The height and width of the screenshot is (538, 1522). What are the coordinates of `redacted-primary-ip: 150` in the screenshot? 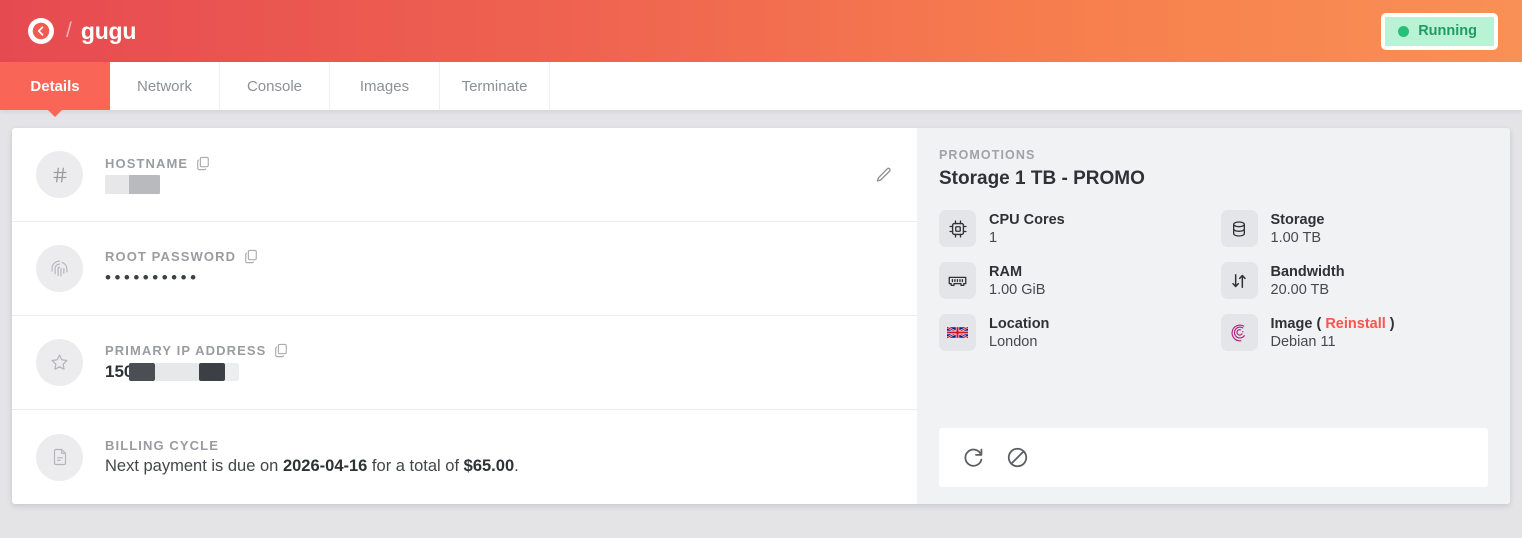 It's located at (172, 372).